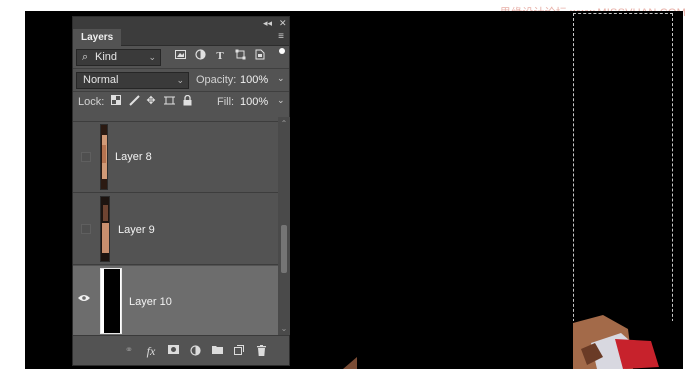 Image resolution: width=700 pixels, height=380 pixels. What do you see at coordinates (136, 230) in the screenshot?
I see `layer-name: Layer 9` at bounding box center [136, 230].